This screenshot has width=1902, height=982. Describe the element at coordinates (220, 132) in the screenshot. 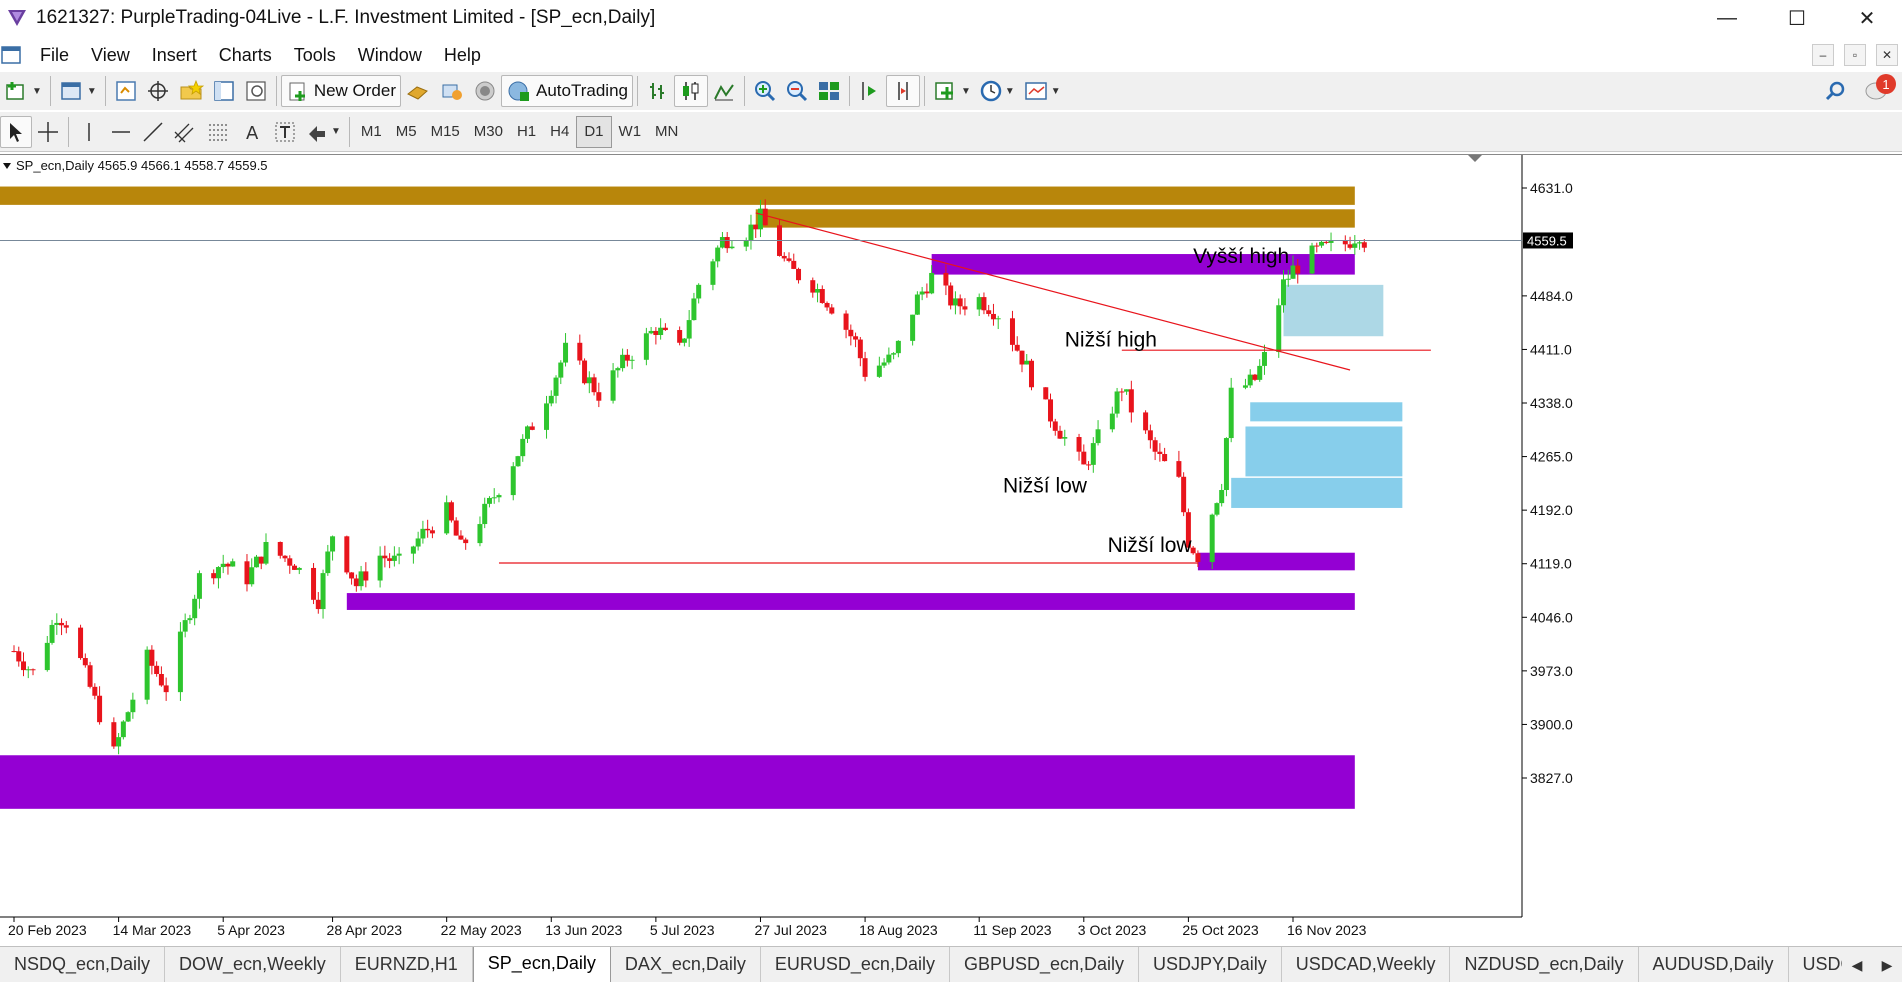

I see `fibonacci-button` at that location.